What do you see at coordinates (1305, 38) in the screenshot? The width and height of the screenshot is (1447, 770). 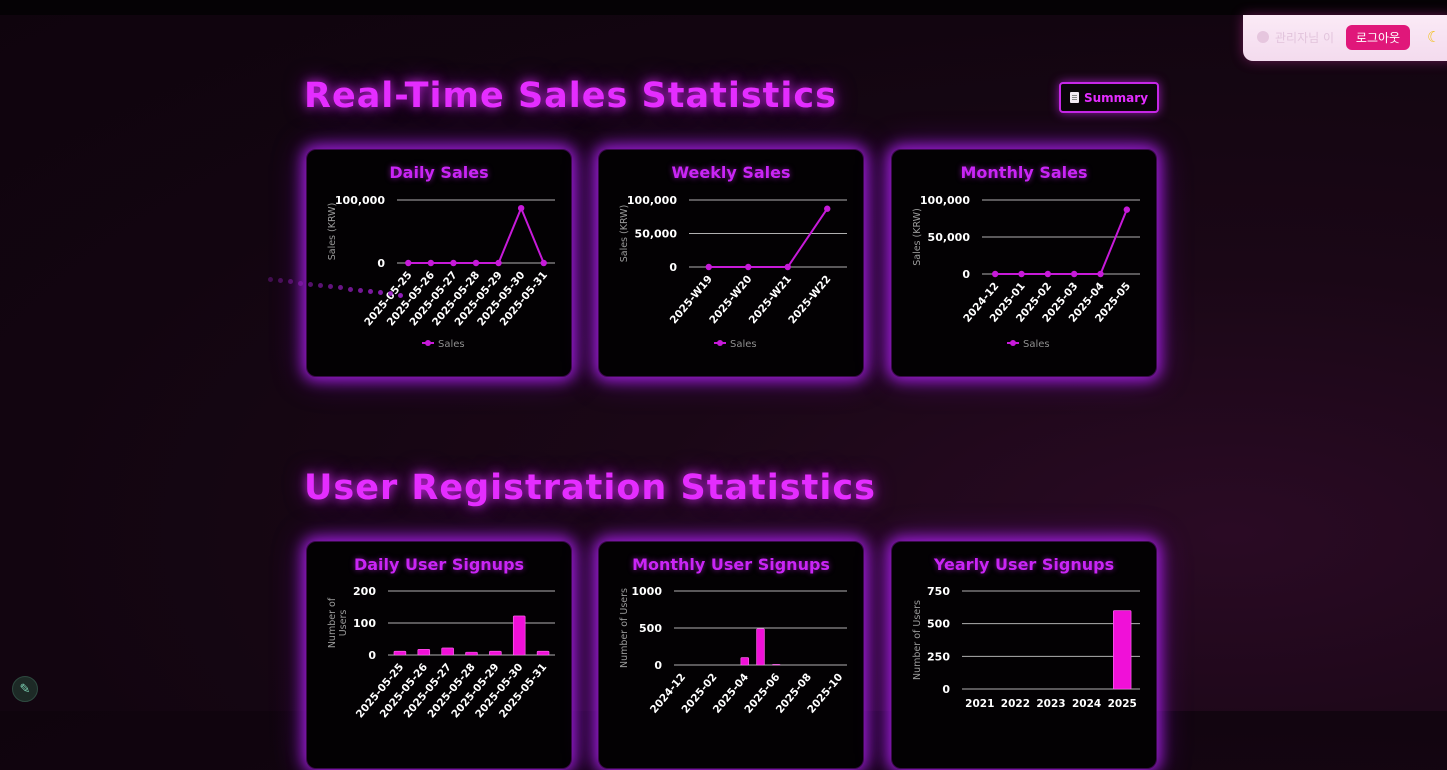 I see `user-label: 관리자님 이` at bounding box center [1305, 38].